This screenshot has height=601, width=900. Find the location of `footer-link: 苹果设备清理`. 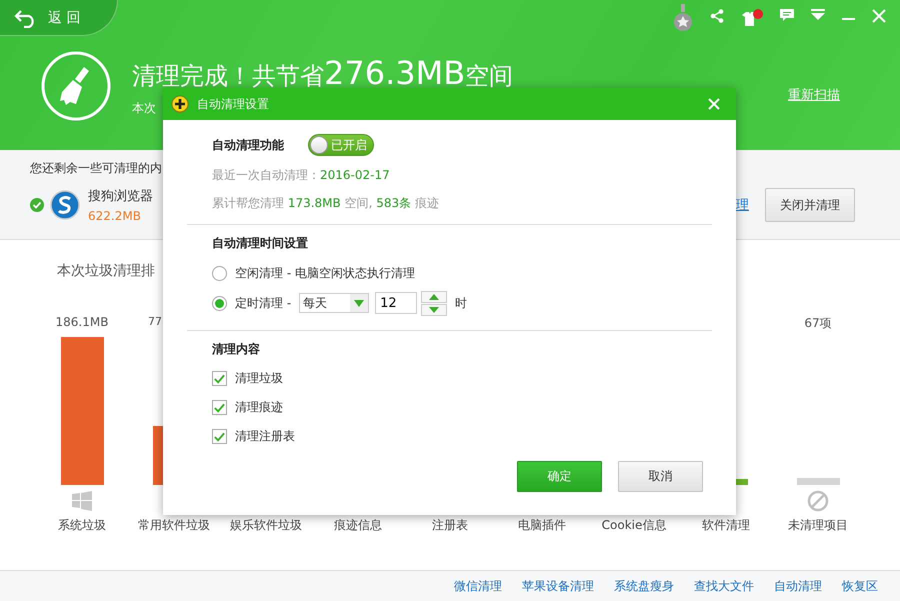

footer-link: 苹果设备清理 is located at coordinates (558, 586).